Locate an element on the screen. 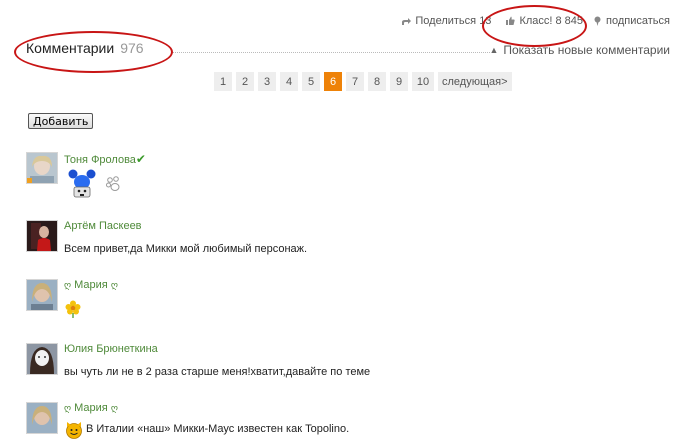 Image resolution: width=688 pixels, height=440 pixels. top-action-bar: Поделиться 13 Класс! 8 845 подписаться is located at coordinates (528, 21).